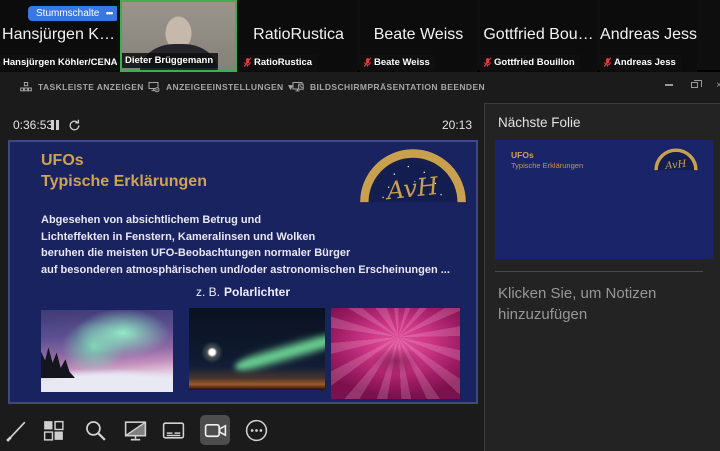  I want to click on more-tools-button, so click(256, 430).